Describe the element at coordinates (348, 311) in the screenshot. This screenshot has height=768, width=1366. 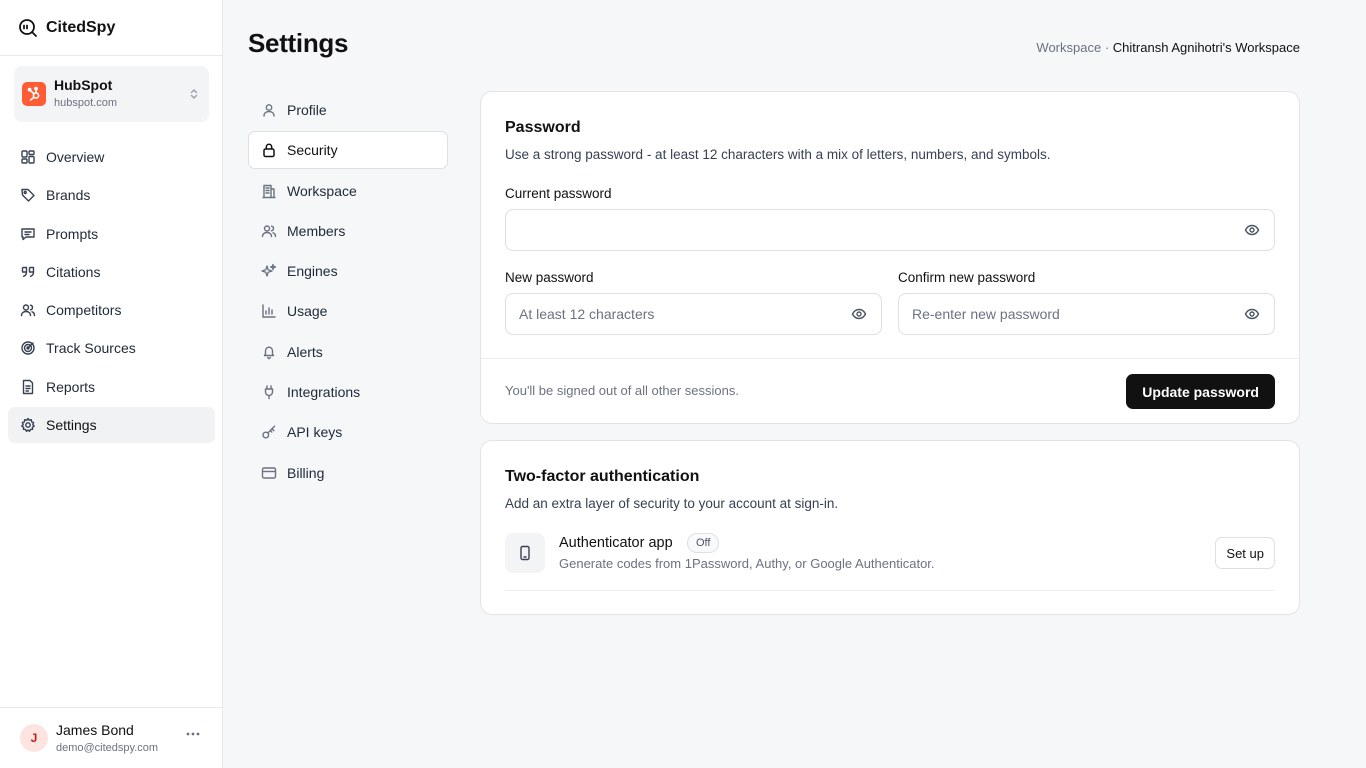
I see `tab-usage: Usage` at that location.